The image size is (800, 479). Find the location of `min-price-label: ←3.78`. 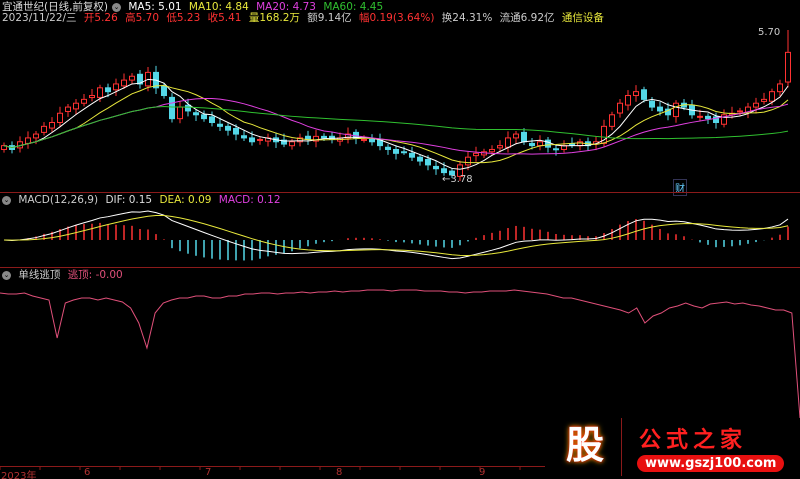

min-price-label: ←3.78 is located at coordinates (457, 179).